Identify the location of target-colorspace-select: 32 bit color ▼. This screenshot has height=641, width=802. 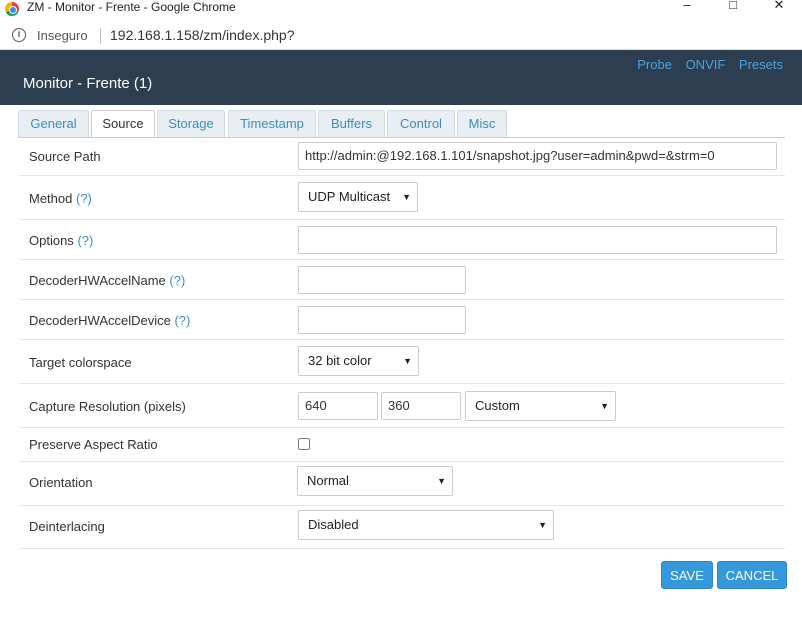
(358, 361).